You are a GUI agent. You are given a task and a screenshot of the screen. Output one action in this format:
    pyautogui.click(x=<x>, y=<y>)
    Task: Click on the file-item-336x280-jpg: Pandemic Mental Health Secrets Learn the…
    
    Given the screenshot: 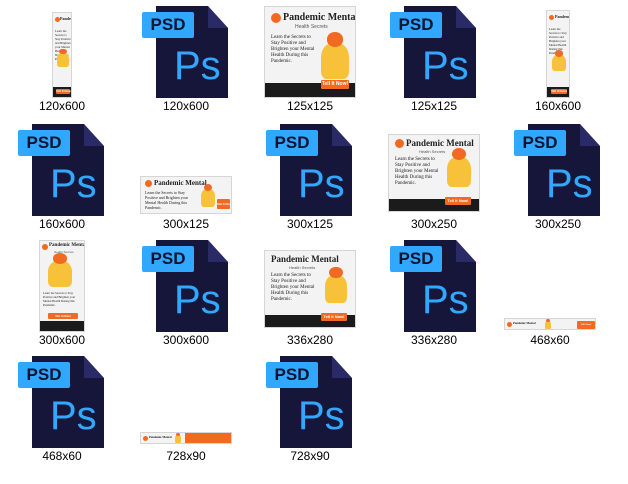 What is the action you would take?
    pyautogui.click(x=310, y=295)
    